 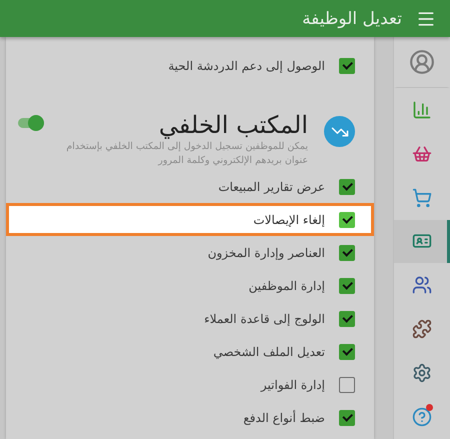 What do you see at coordinates (233, 125) in the screenshot?
I see `section-title: المكتب الخلفي` at bounding box center [233, 125].